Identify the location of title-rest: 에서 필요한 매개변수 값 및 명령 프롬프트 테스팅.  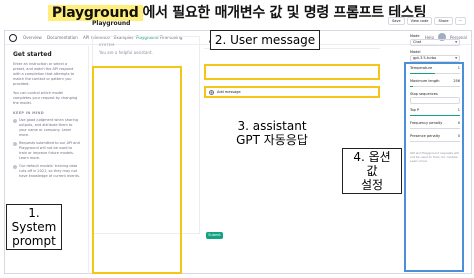
(284, 13).